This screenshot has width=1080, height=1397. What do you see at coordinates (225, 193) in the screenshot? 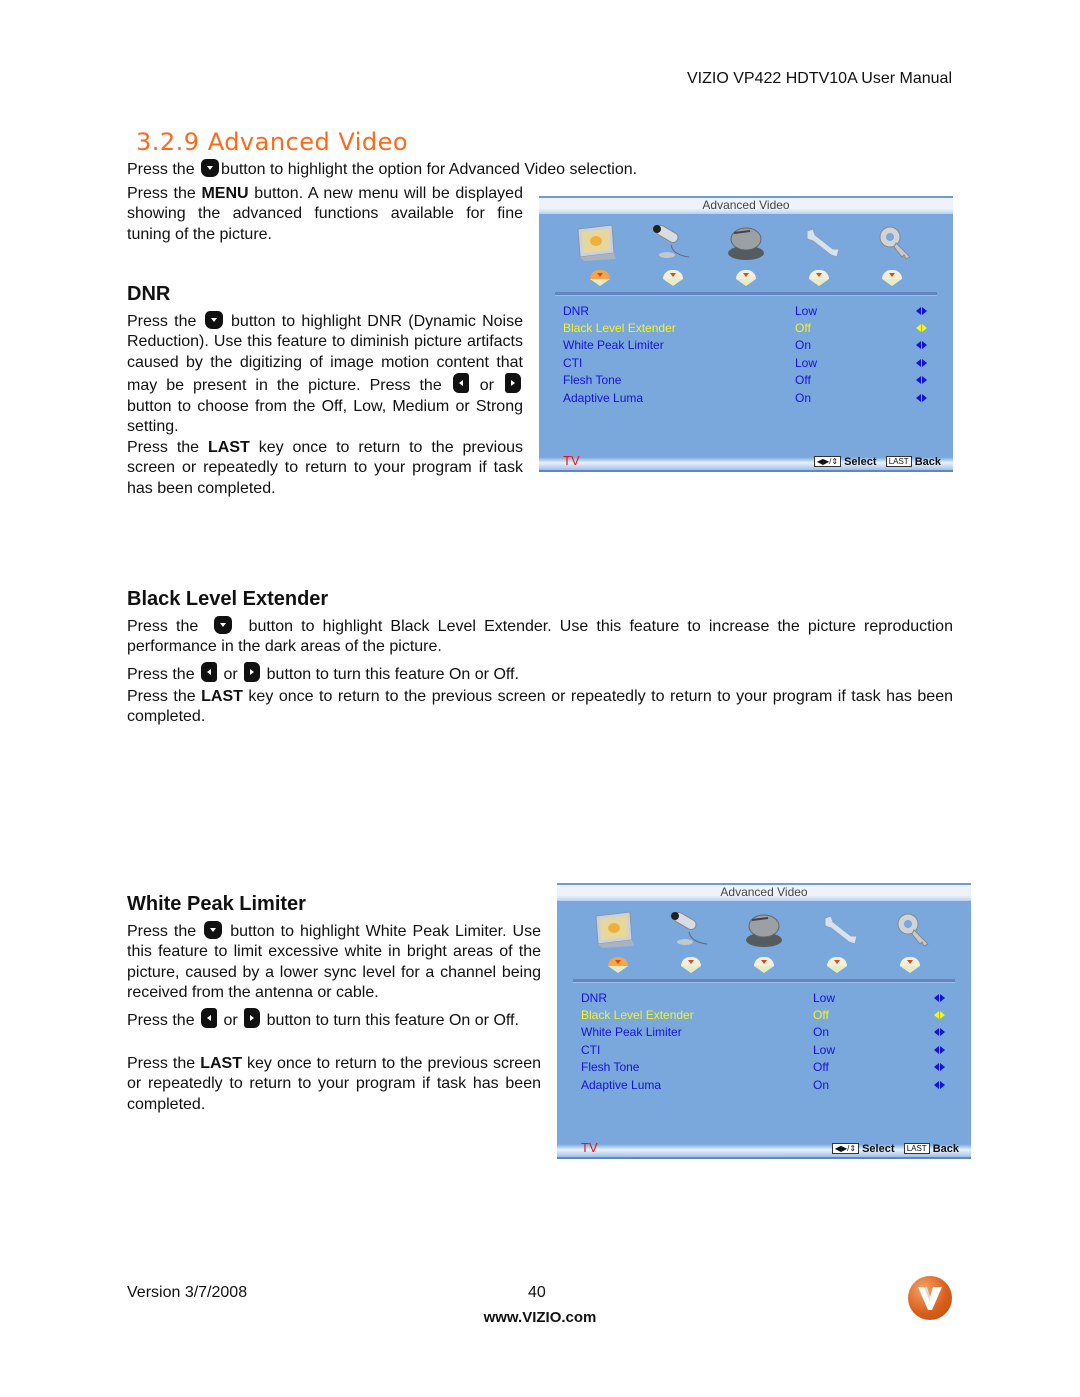
I see `menu-key-label: MENU` at bounding box center [225, 193].